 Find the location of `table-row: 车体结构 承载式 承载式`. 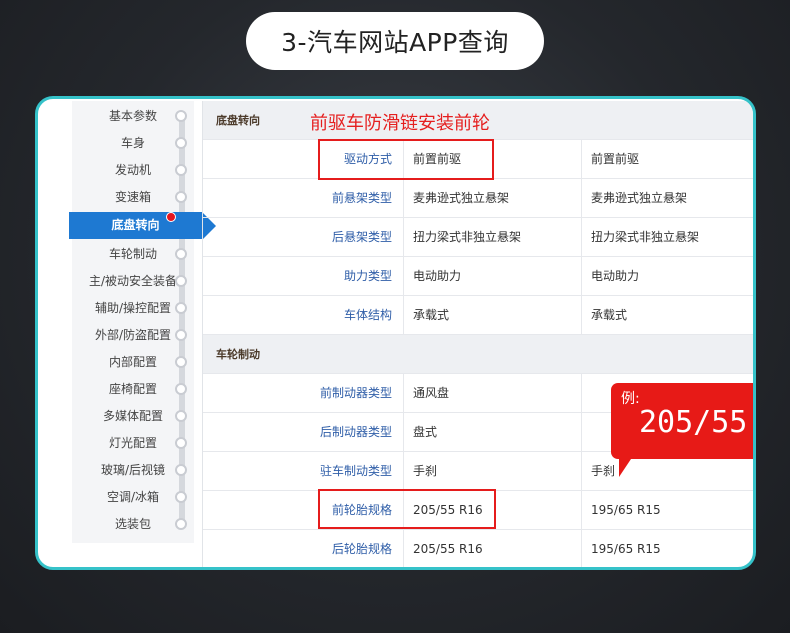

table-row: 车体结构 承载式 承载式 is located at coordinates (478, 315).